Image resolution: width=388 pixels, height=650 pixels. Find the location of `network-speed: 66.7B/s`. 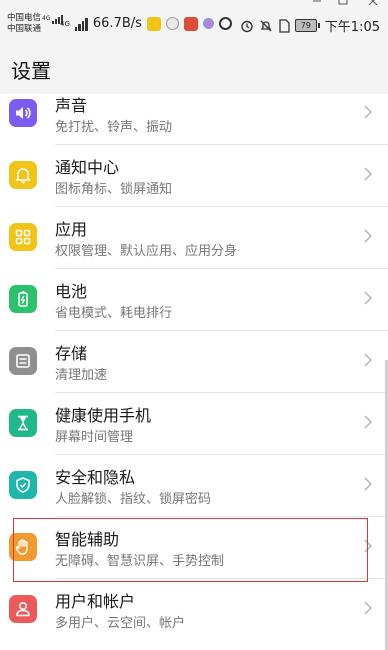

network-speed: 66.7B/s is located at coordinates (117, 23).